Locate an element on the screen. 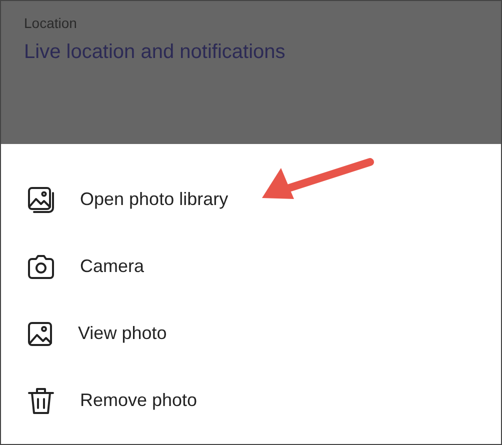 The image size is (502, 445). field-label: Location is located at coordinates (51, 23).